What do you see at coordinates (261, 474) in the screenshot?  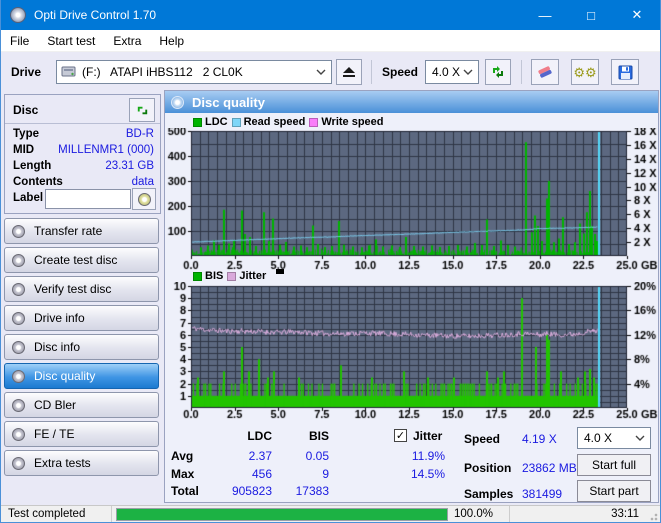 I see `max-ldc-value: 456` at bounding box center [261, 474].